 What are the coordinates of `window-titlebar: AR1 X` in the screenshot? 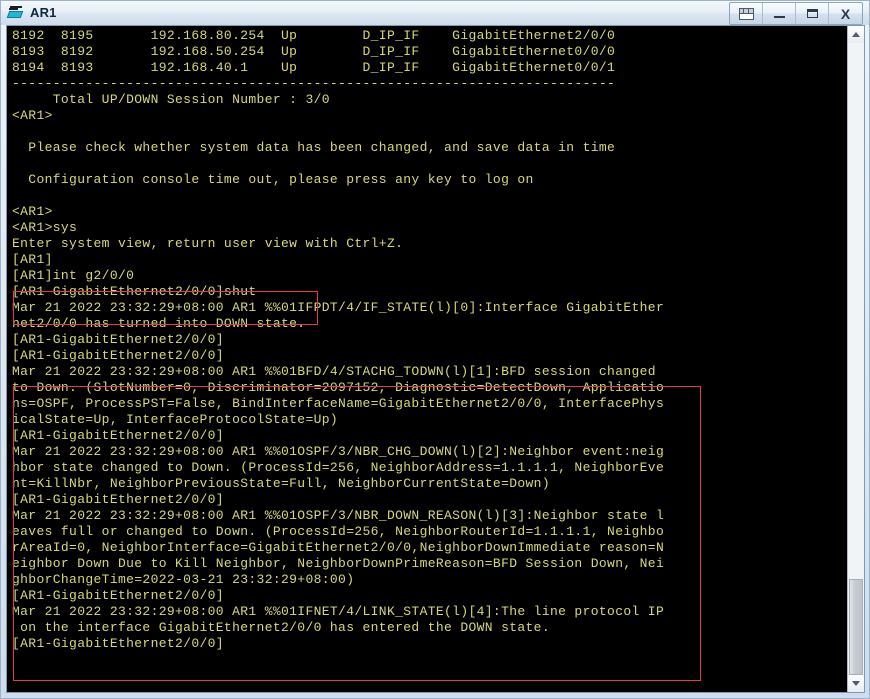 It's located at (435, 13).